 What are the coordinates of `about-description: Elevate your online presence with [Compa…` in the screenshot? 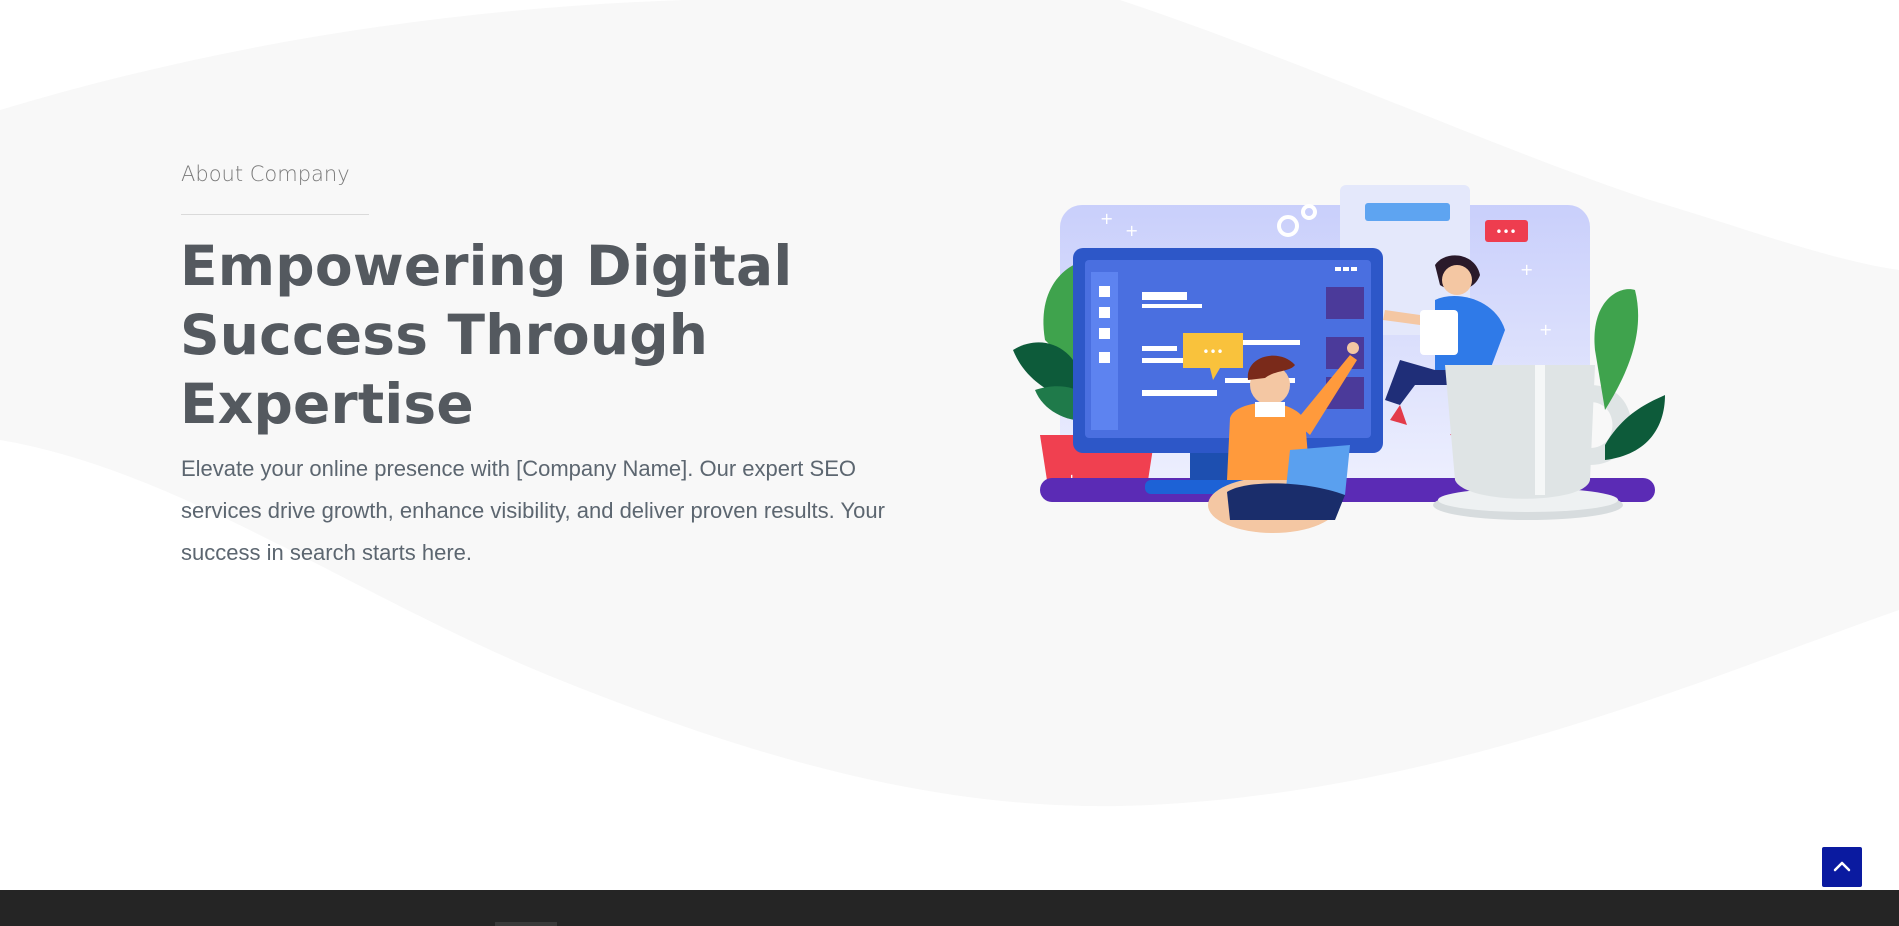 It's located at (533, 510).